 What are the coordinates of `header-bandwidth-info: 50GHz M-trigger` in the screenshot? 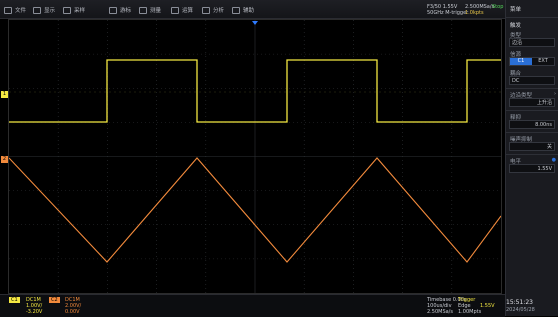 It's located at (448, 13).